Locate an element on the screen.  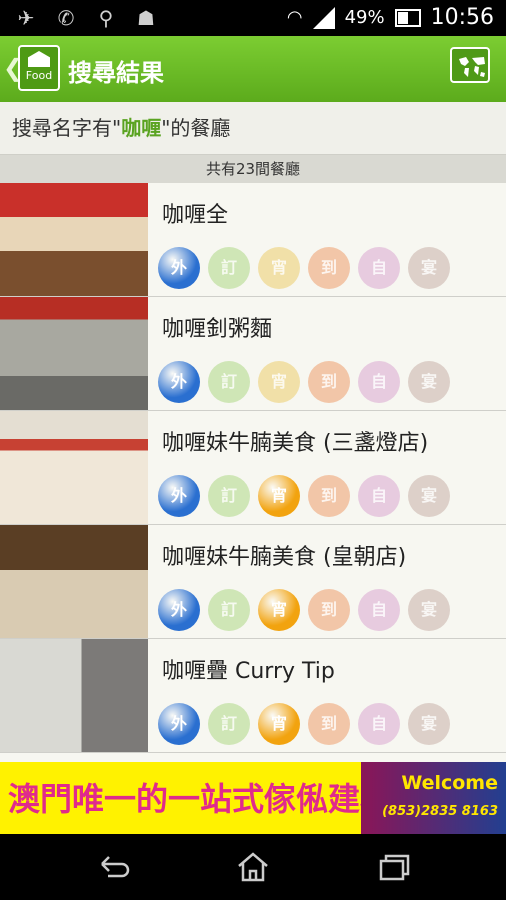
restaurant-row: 咖喱釗粥麵外訂宵到自宴 is located at coordinates (253, 354).